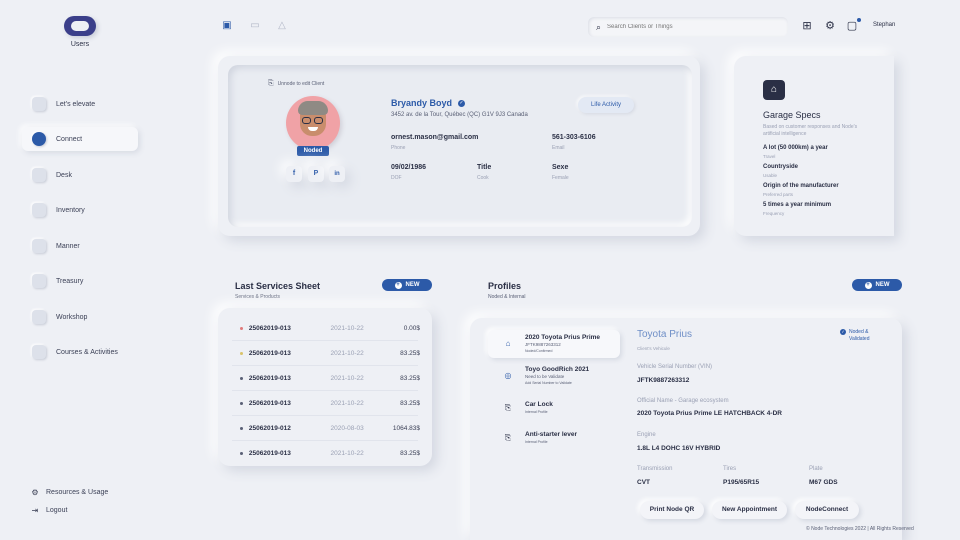 The width and height of the screenshot is (960, 540). Describe the element at coordinates (774, 213) in the screenshot. I see `garage-spec-label: Frequency` at that location.